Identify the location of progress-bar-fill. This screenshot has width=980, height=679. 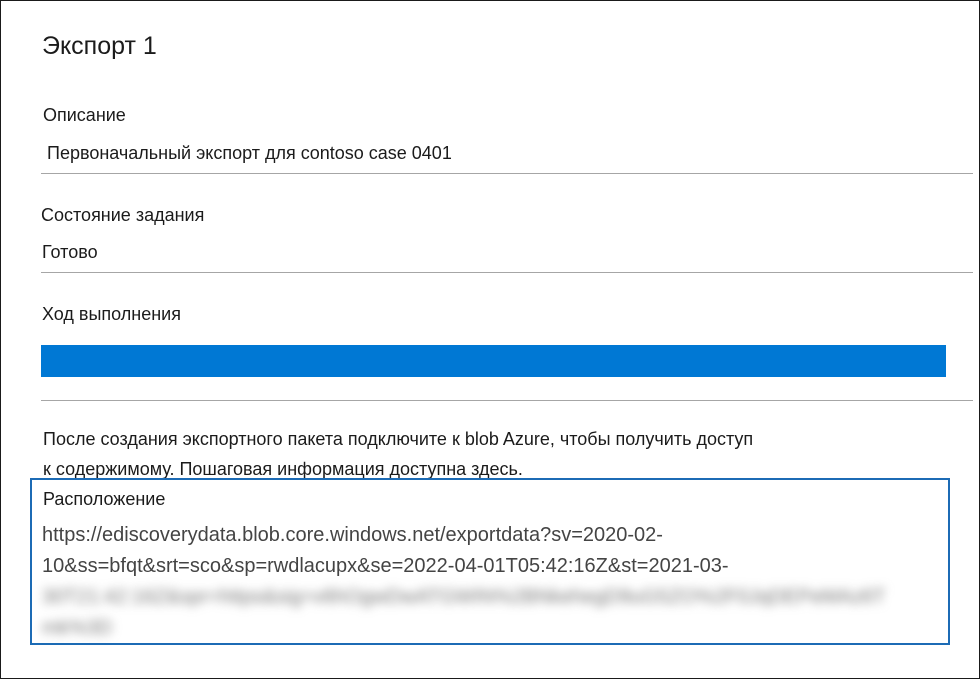
(493, 361).